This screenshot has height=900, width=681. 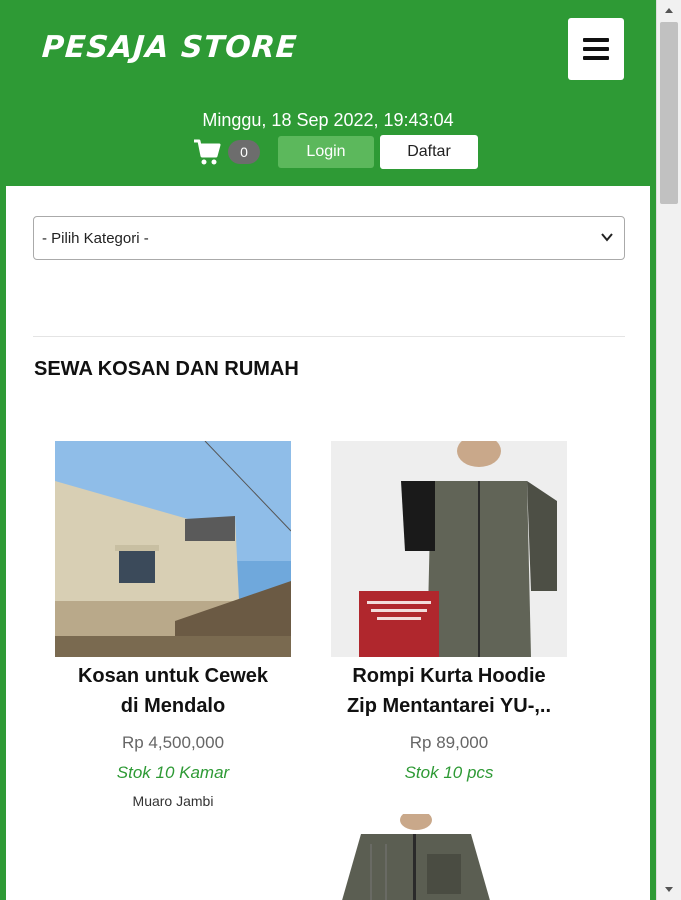 What do you see at coordinates (326, 152) in the screenshot?
I see `login-button: Login` at bounding box center [326, 152].